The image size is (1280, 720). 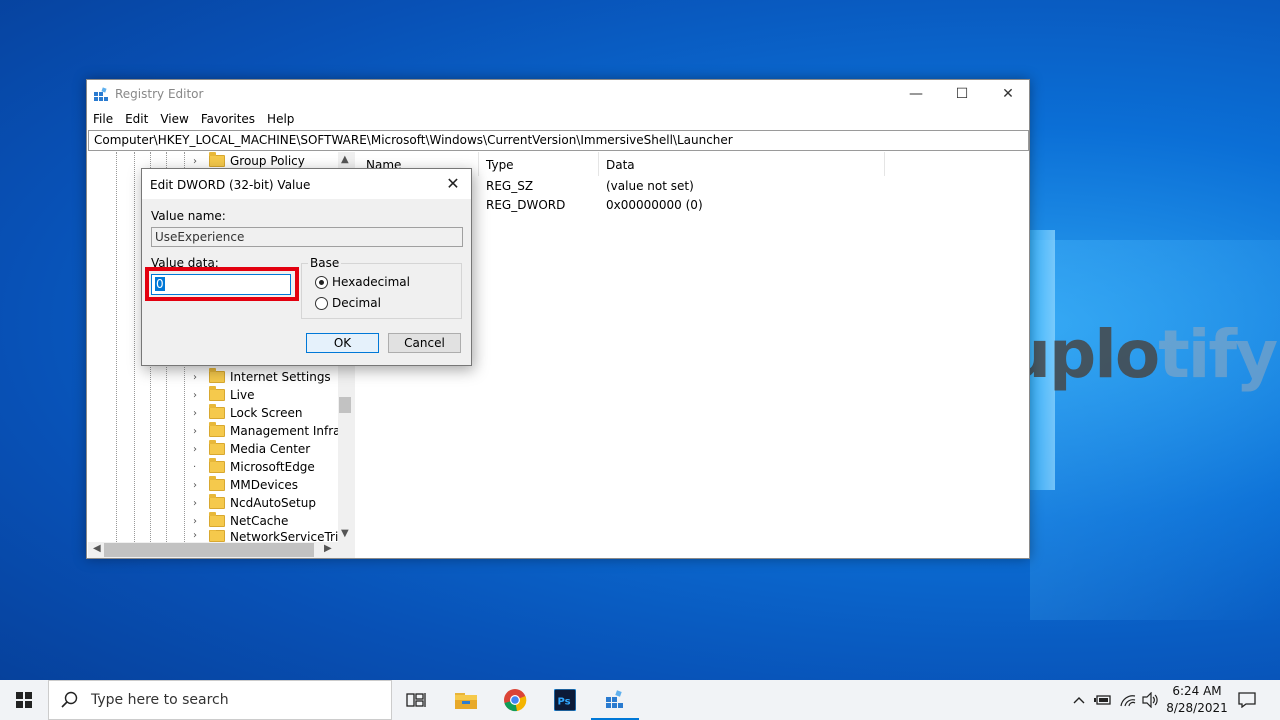 I want to click on wifi-icon, so click(x=1128, y=701).